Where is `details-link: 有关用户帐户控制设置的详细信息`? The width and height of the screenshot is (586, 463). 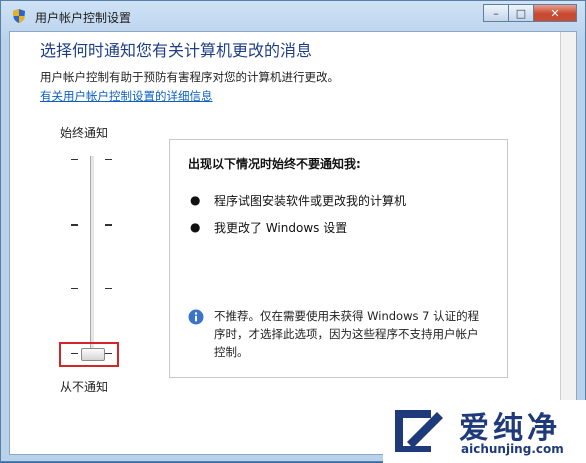
details-link: 有关用户帐户控制设置的详细信息 is located at coordinates (126, 96).